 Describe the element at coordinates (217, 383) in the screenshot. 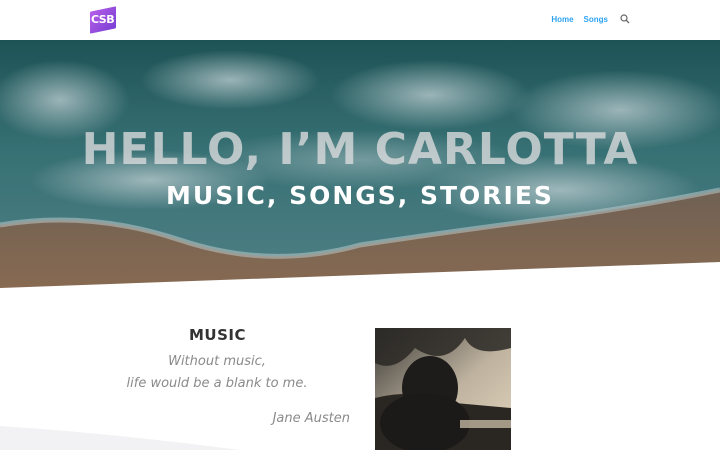

I see `quote-line-2: life would be a blank to me.` at that location.